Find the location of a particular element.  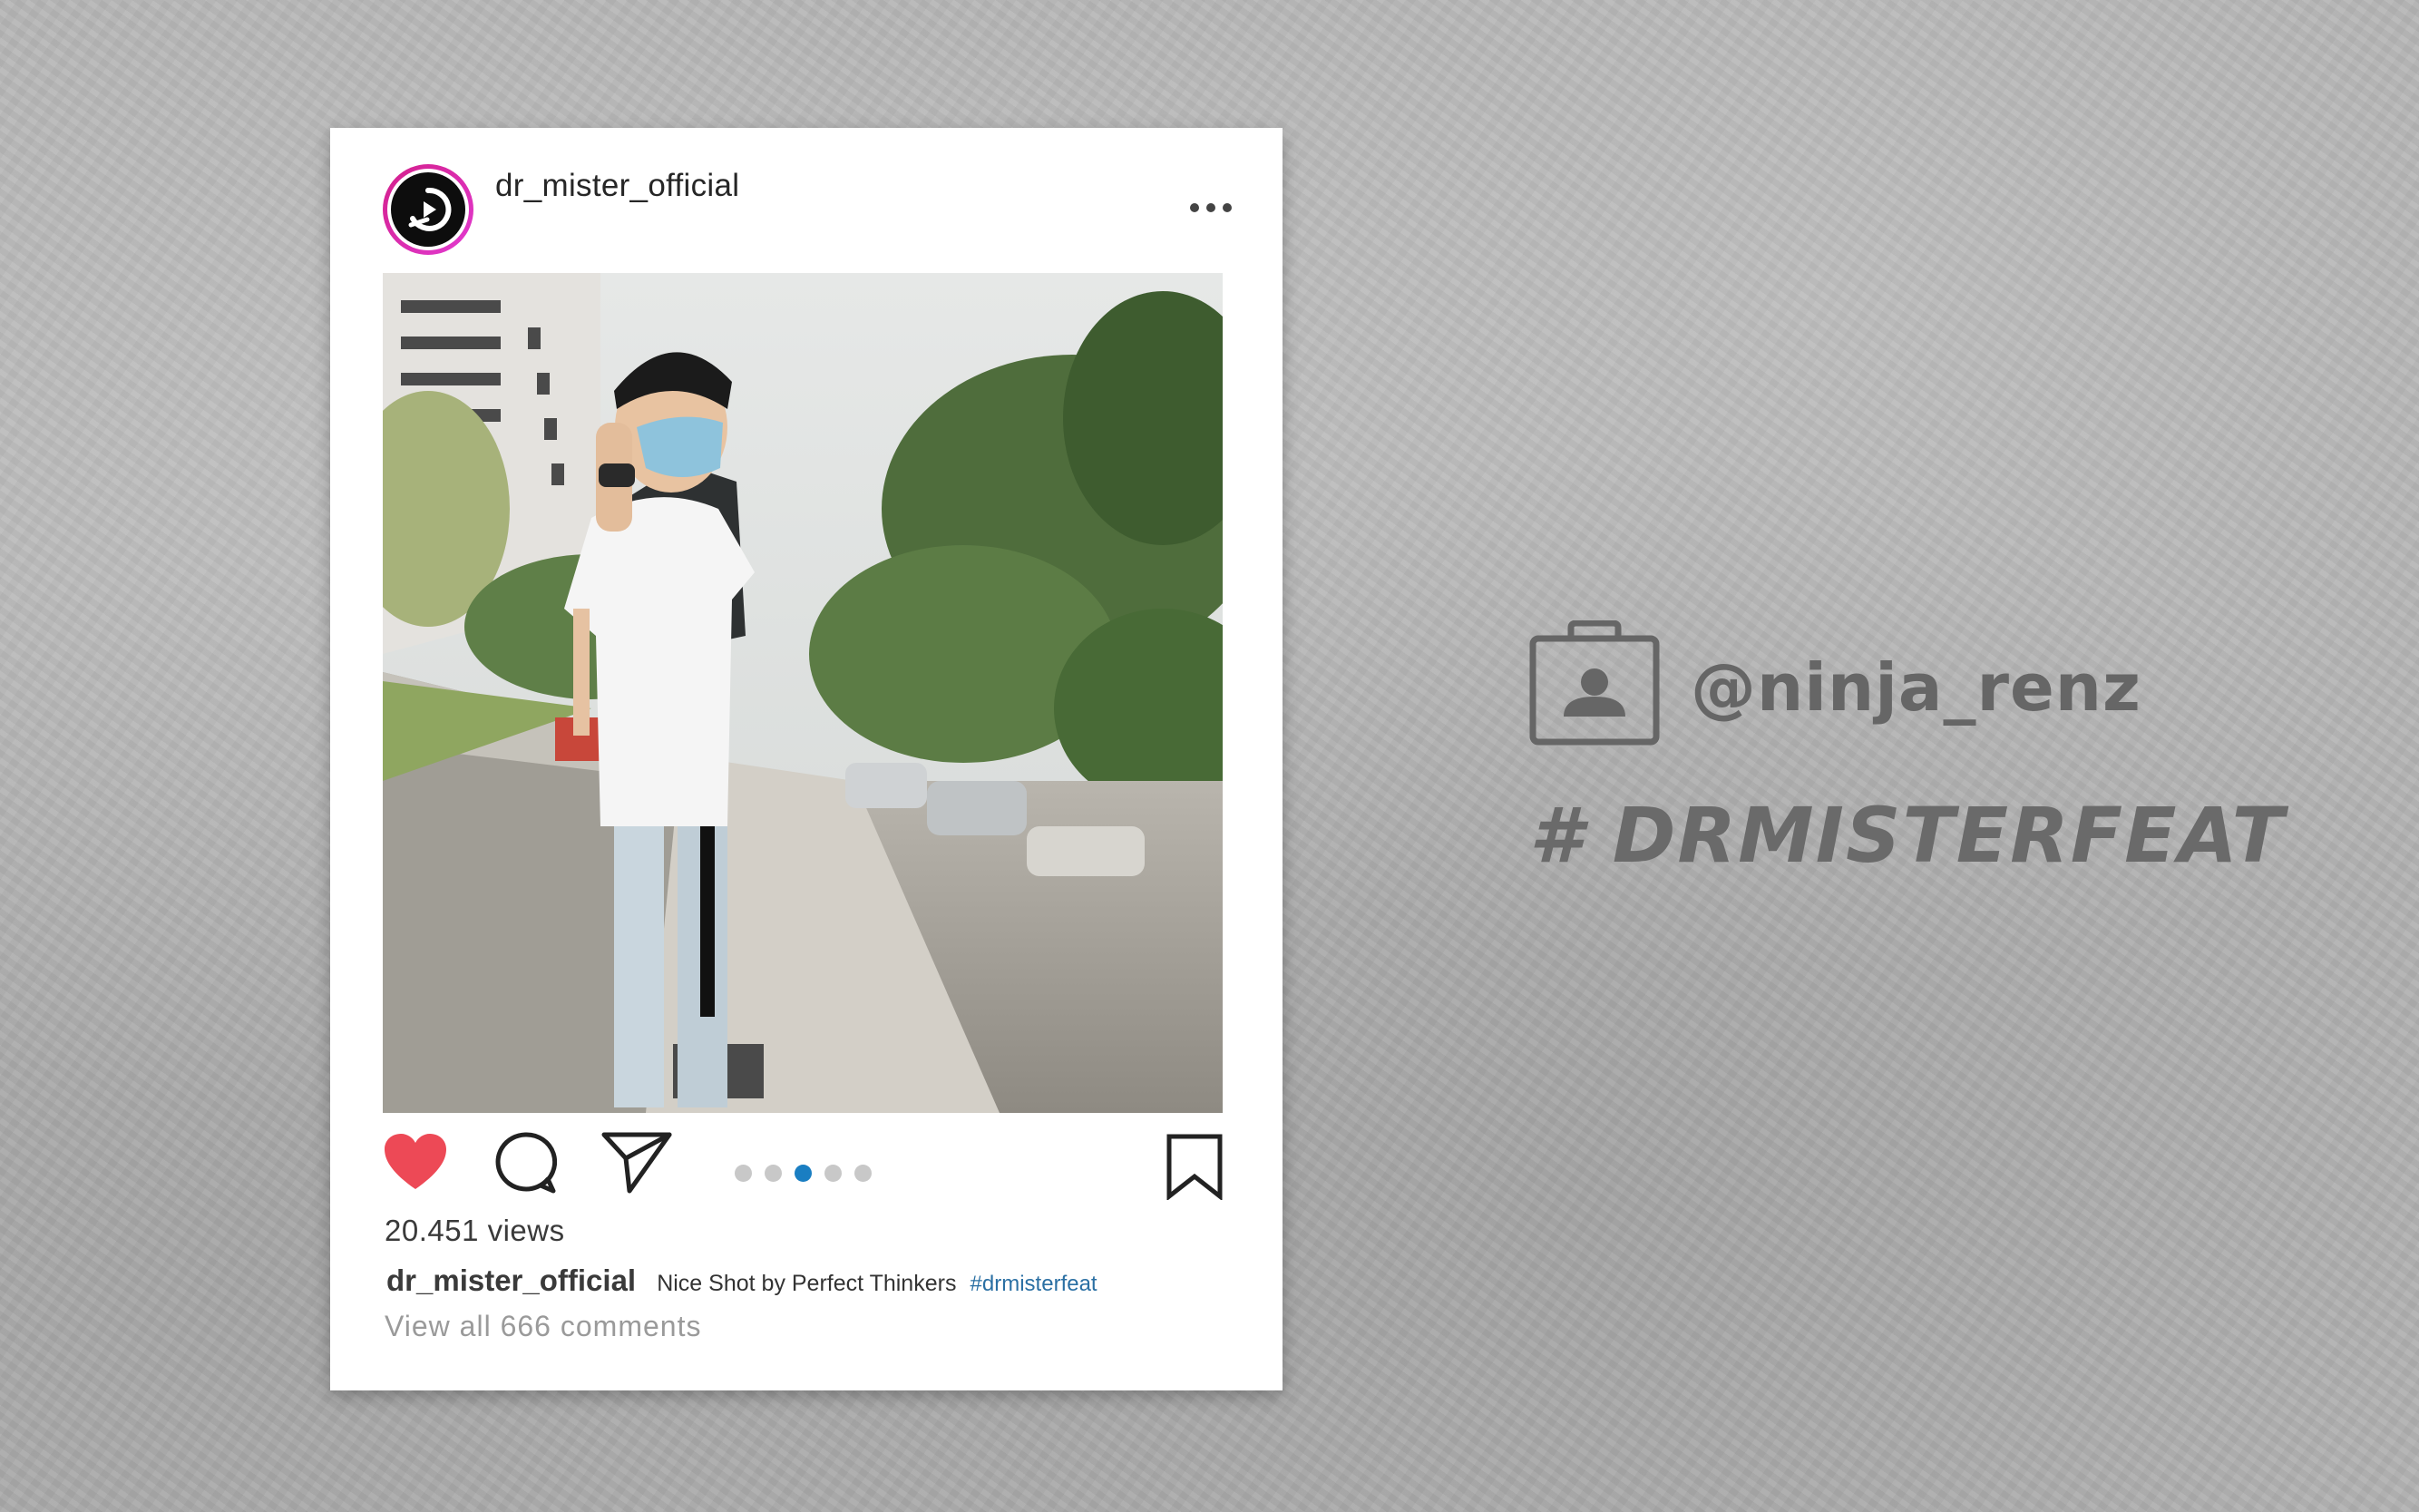

comment-bubble-icon is located at coordinates (525, 1163).